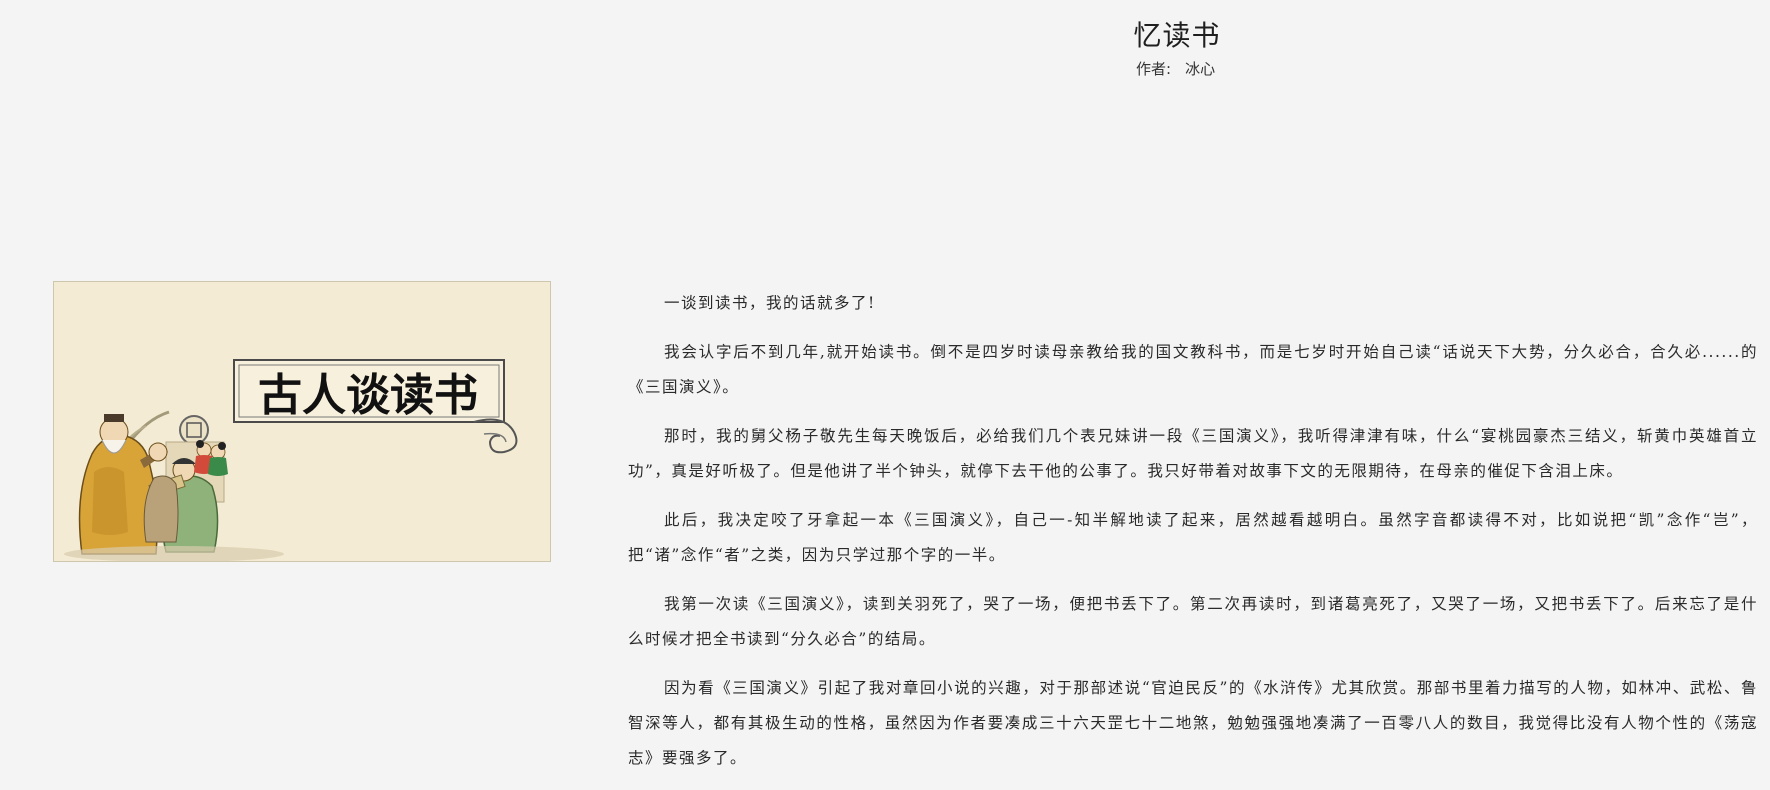 Image resolution: width=1770 pixels, height=790 pixels. What do you see at coordinates (770, 303) in the screenshot?
I see `paragraph: 一谈到读书，我的话就多了!` at bounding box center [770, 303].